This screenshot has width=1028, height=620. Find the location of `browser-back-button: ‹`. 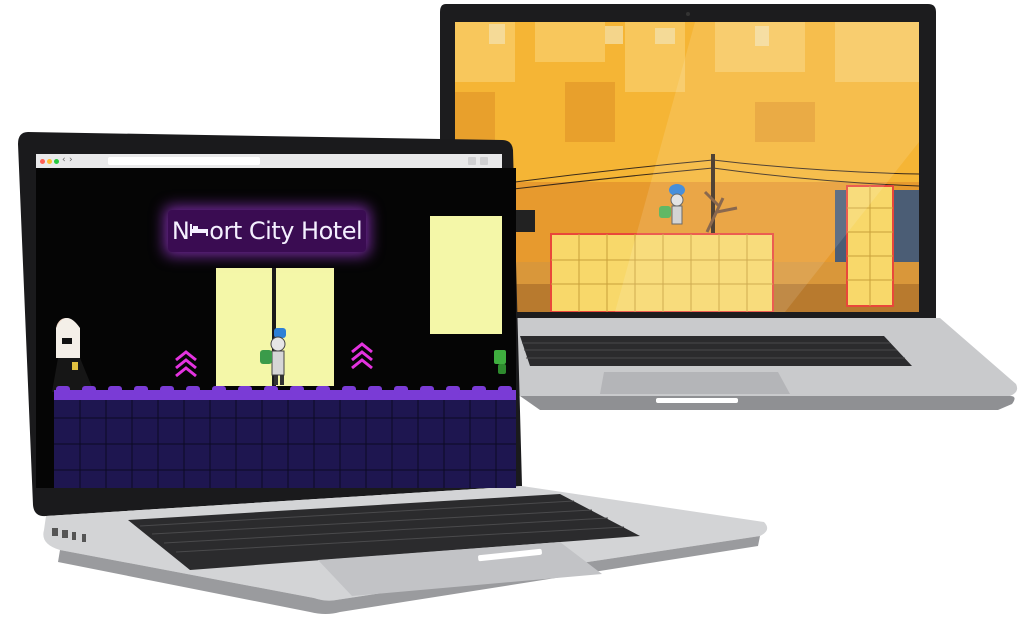

browser-back-button: ‹ is located at coordinates (64, 160).